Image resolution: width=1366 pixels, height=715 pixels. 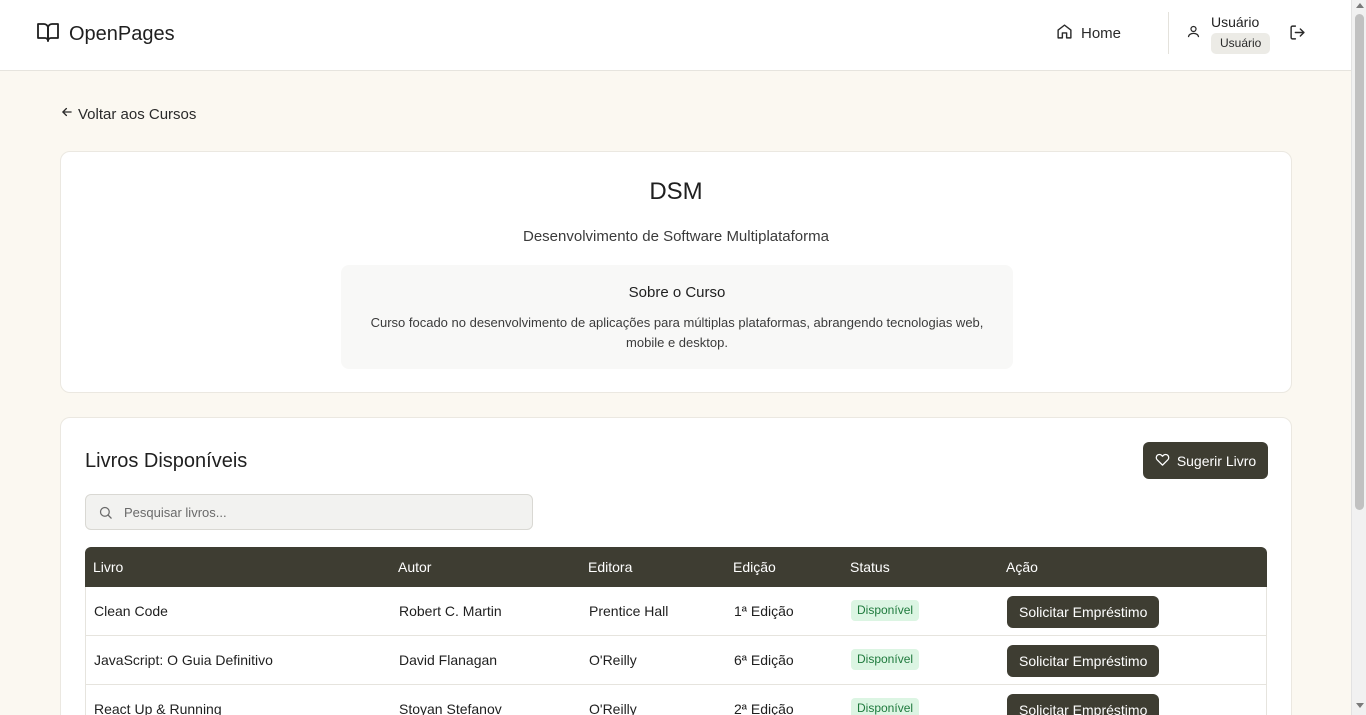 I want to click on user-icon, so click(x=1193, y=34).